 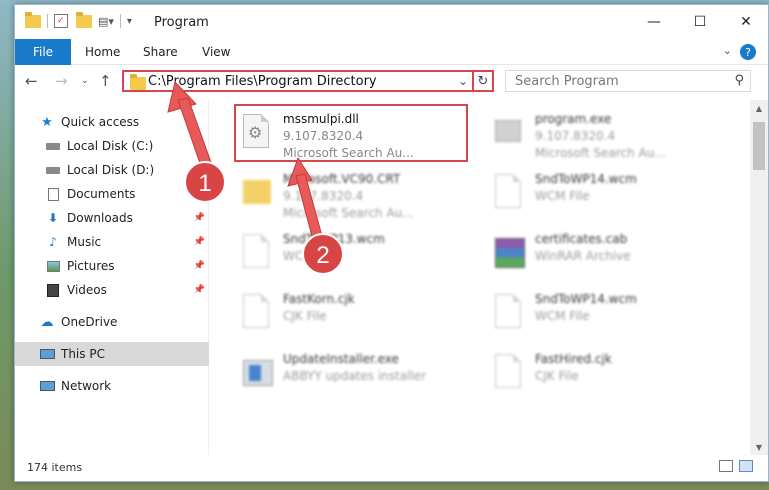 I want to click on file-type: CJK File, so click(x=557, y=376).